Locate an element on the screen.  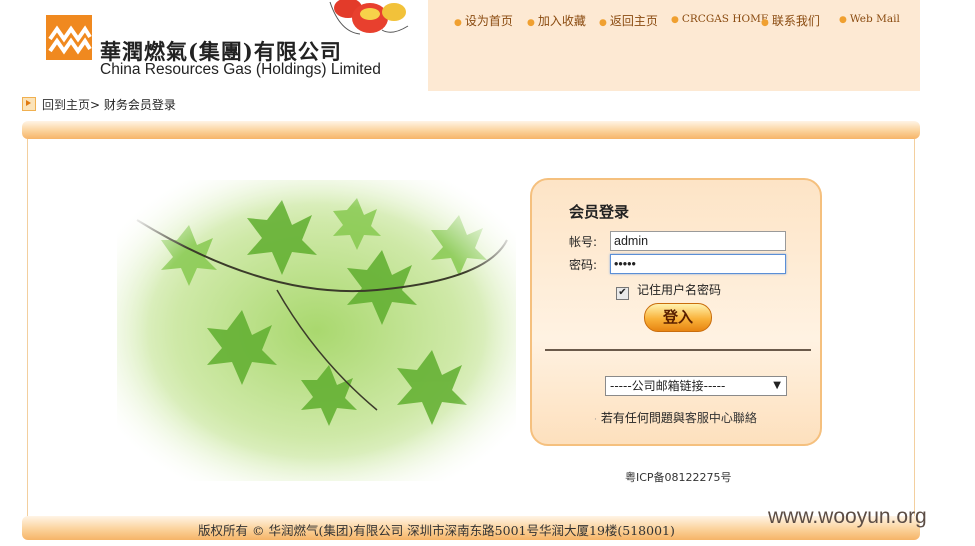
help-prefix: 若有任何問題與 is located at coordinates (642, 418).